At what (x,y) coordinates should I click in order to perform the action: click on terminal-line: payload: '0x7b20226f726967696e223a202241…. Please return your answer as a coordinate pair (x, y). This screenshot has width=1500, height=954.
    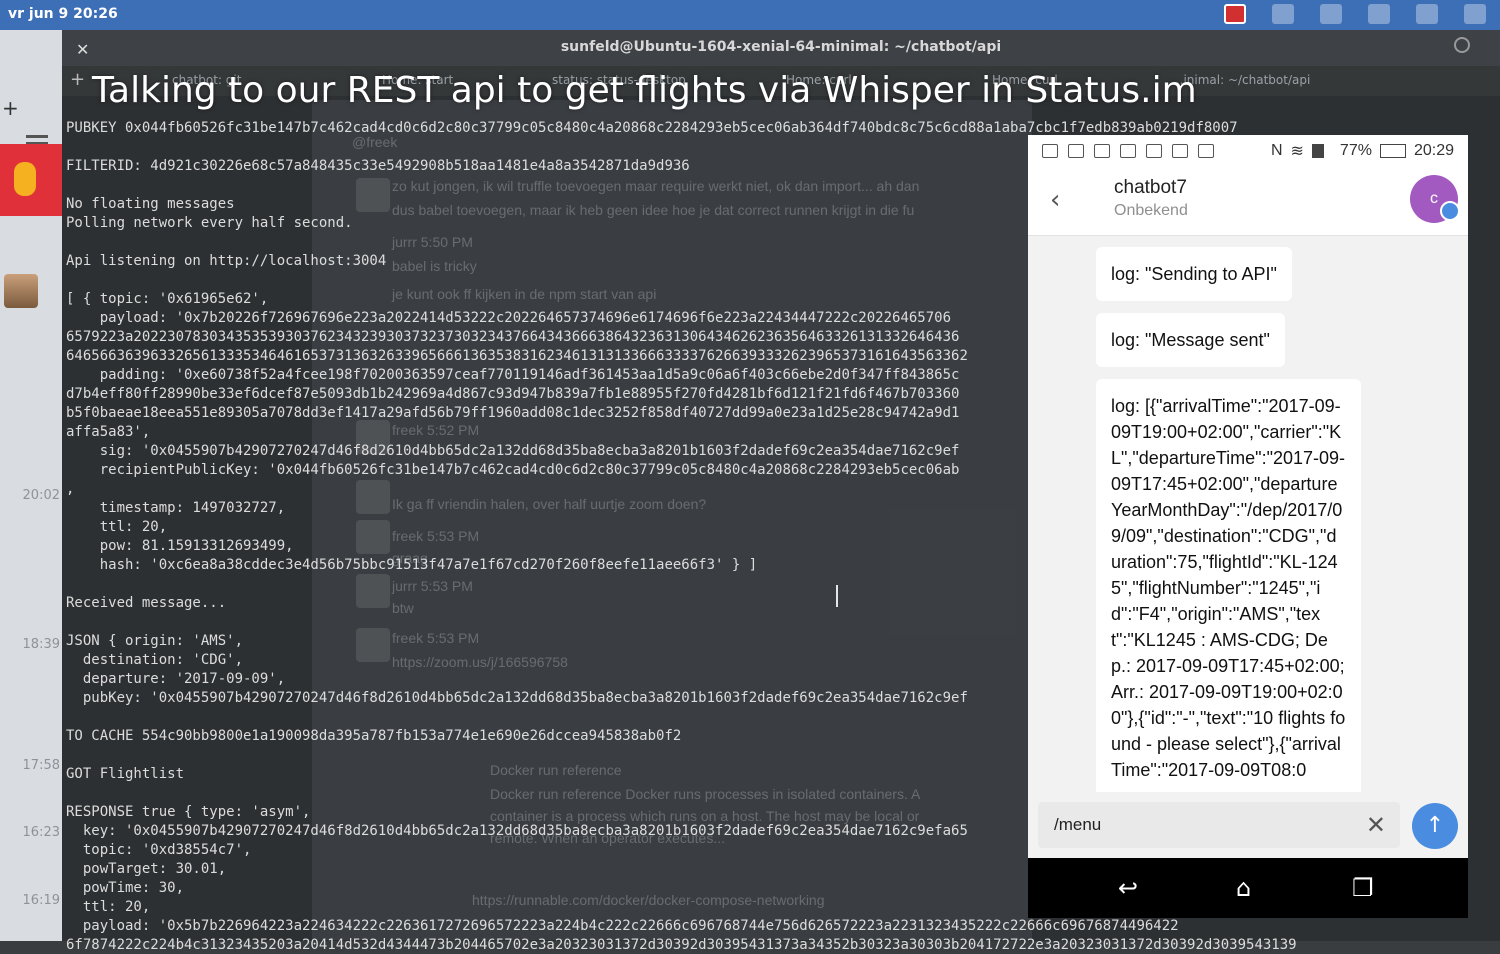
    Looking at the image, I should click on (509, 318).